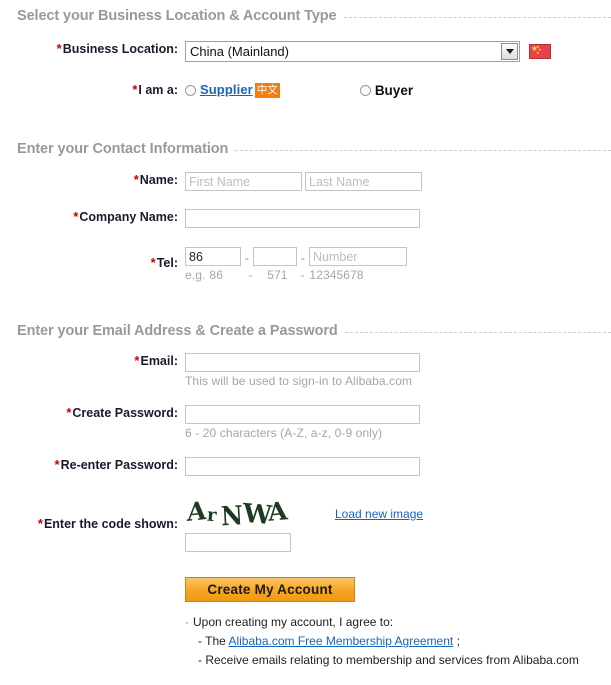 This screenshot has height=685, width=611. I want to click on tel-fields: - - e.g. 86 - 571 - 12345678, so click(296, 264).